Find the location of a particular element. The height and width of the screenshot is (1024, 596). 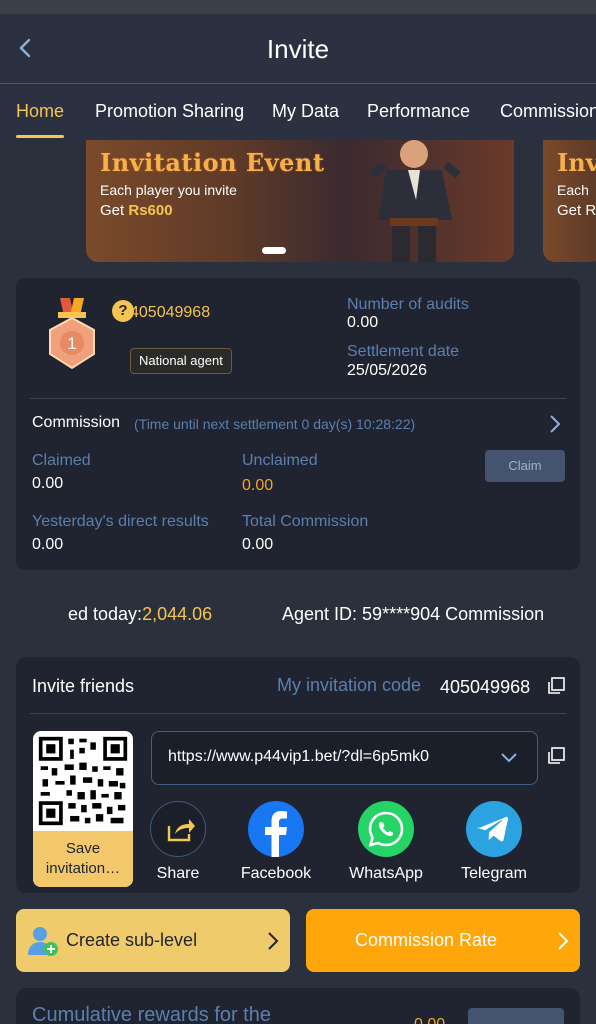

add-user-icon is located at coordinates (43, 941).